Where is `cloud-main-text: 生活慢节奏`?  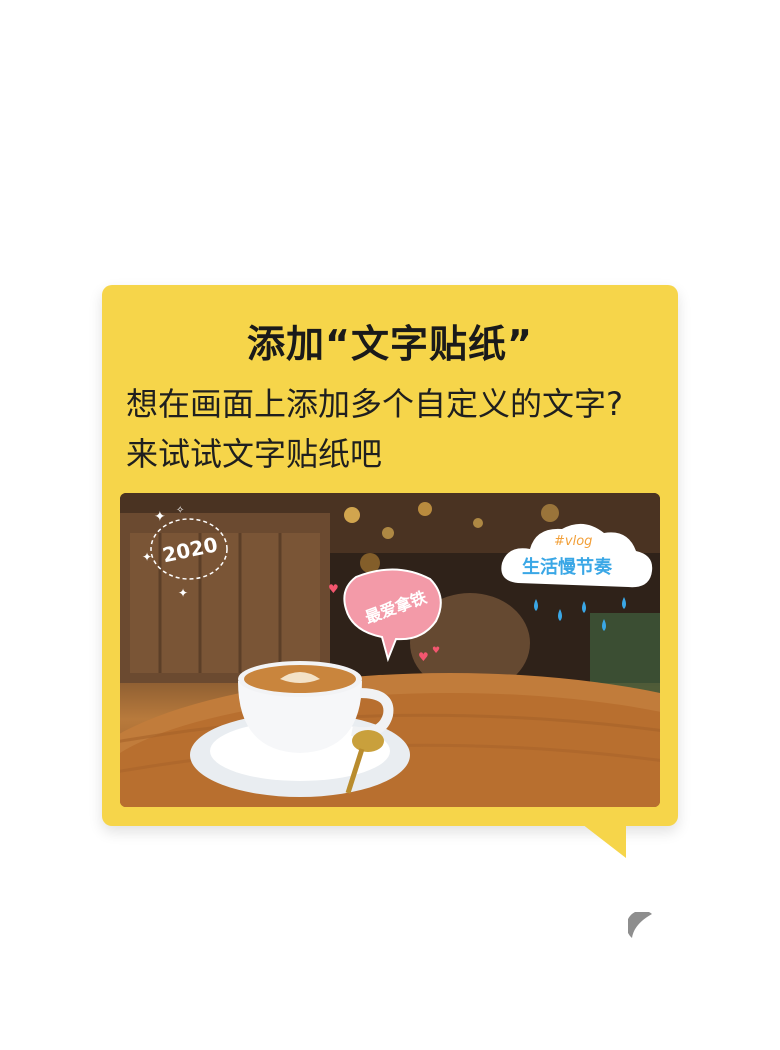 cloud-main-text: 生活慢节奏 is located at coordinates (567, 567).